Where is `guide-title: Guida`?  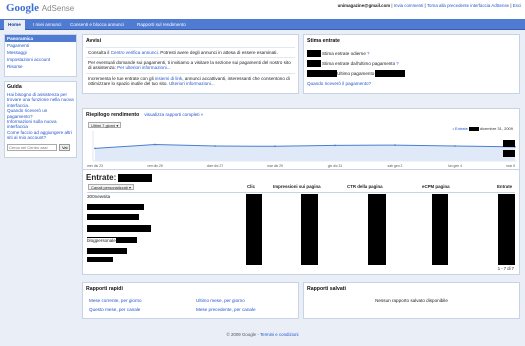 guide-title: Guida is located at coordinates (14, 87).